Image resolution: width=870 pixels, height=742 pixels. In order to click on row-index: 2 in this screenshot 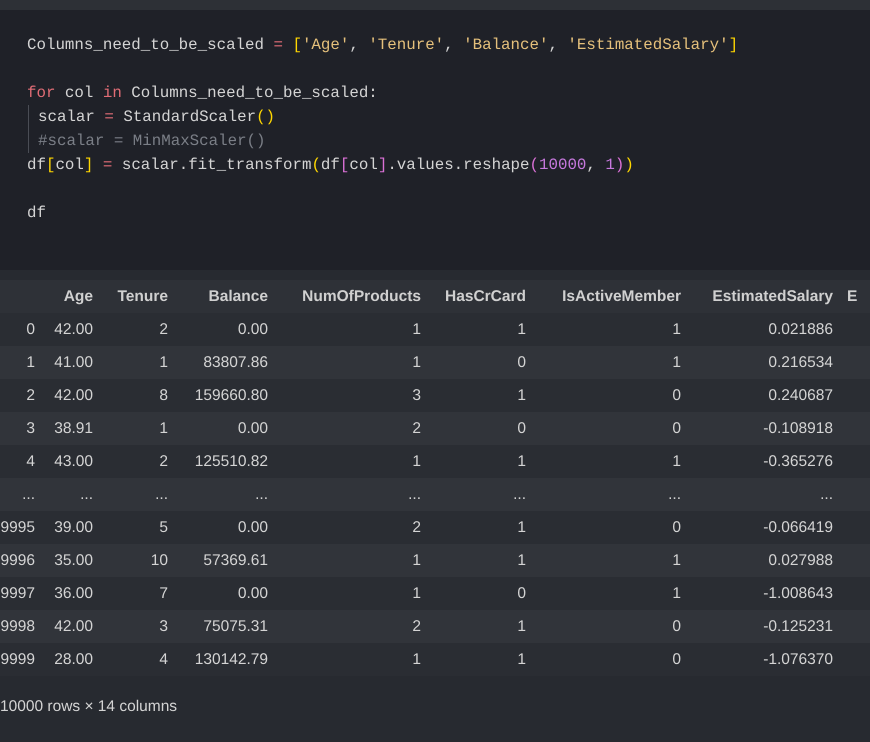, I will do `click(30, 395)`.